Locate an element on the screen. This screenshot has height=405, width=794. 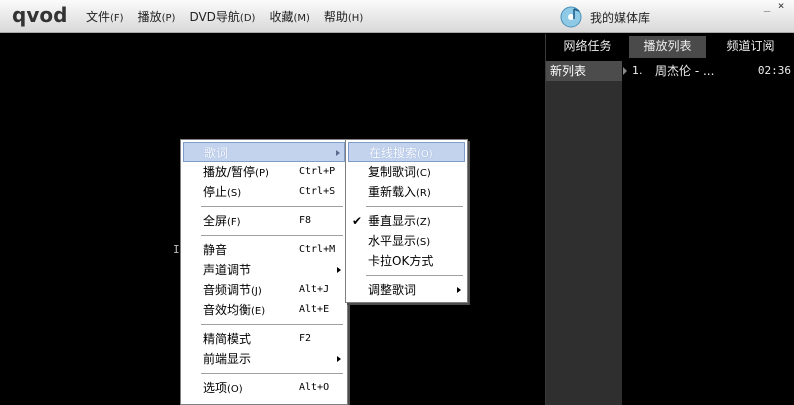
play-marker-icon is located at coordinates (625, 71).